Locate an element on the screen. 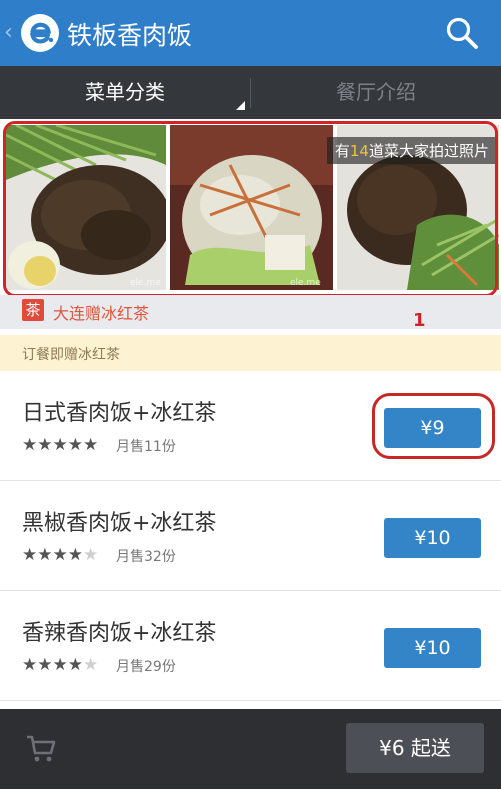  tab-restaurant-intro: 餐厅介绍 is located at coordinates (376, 92).